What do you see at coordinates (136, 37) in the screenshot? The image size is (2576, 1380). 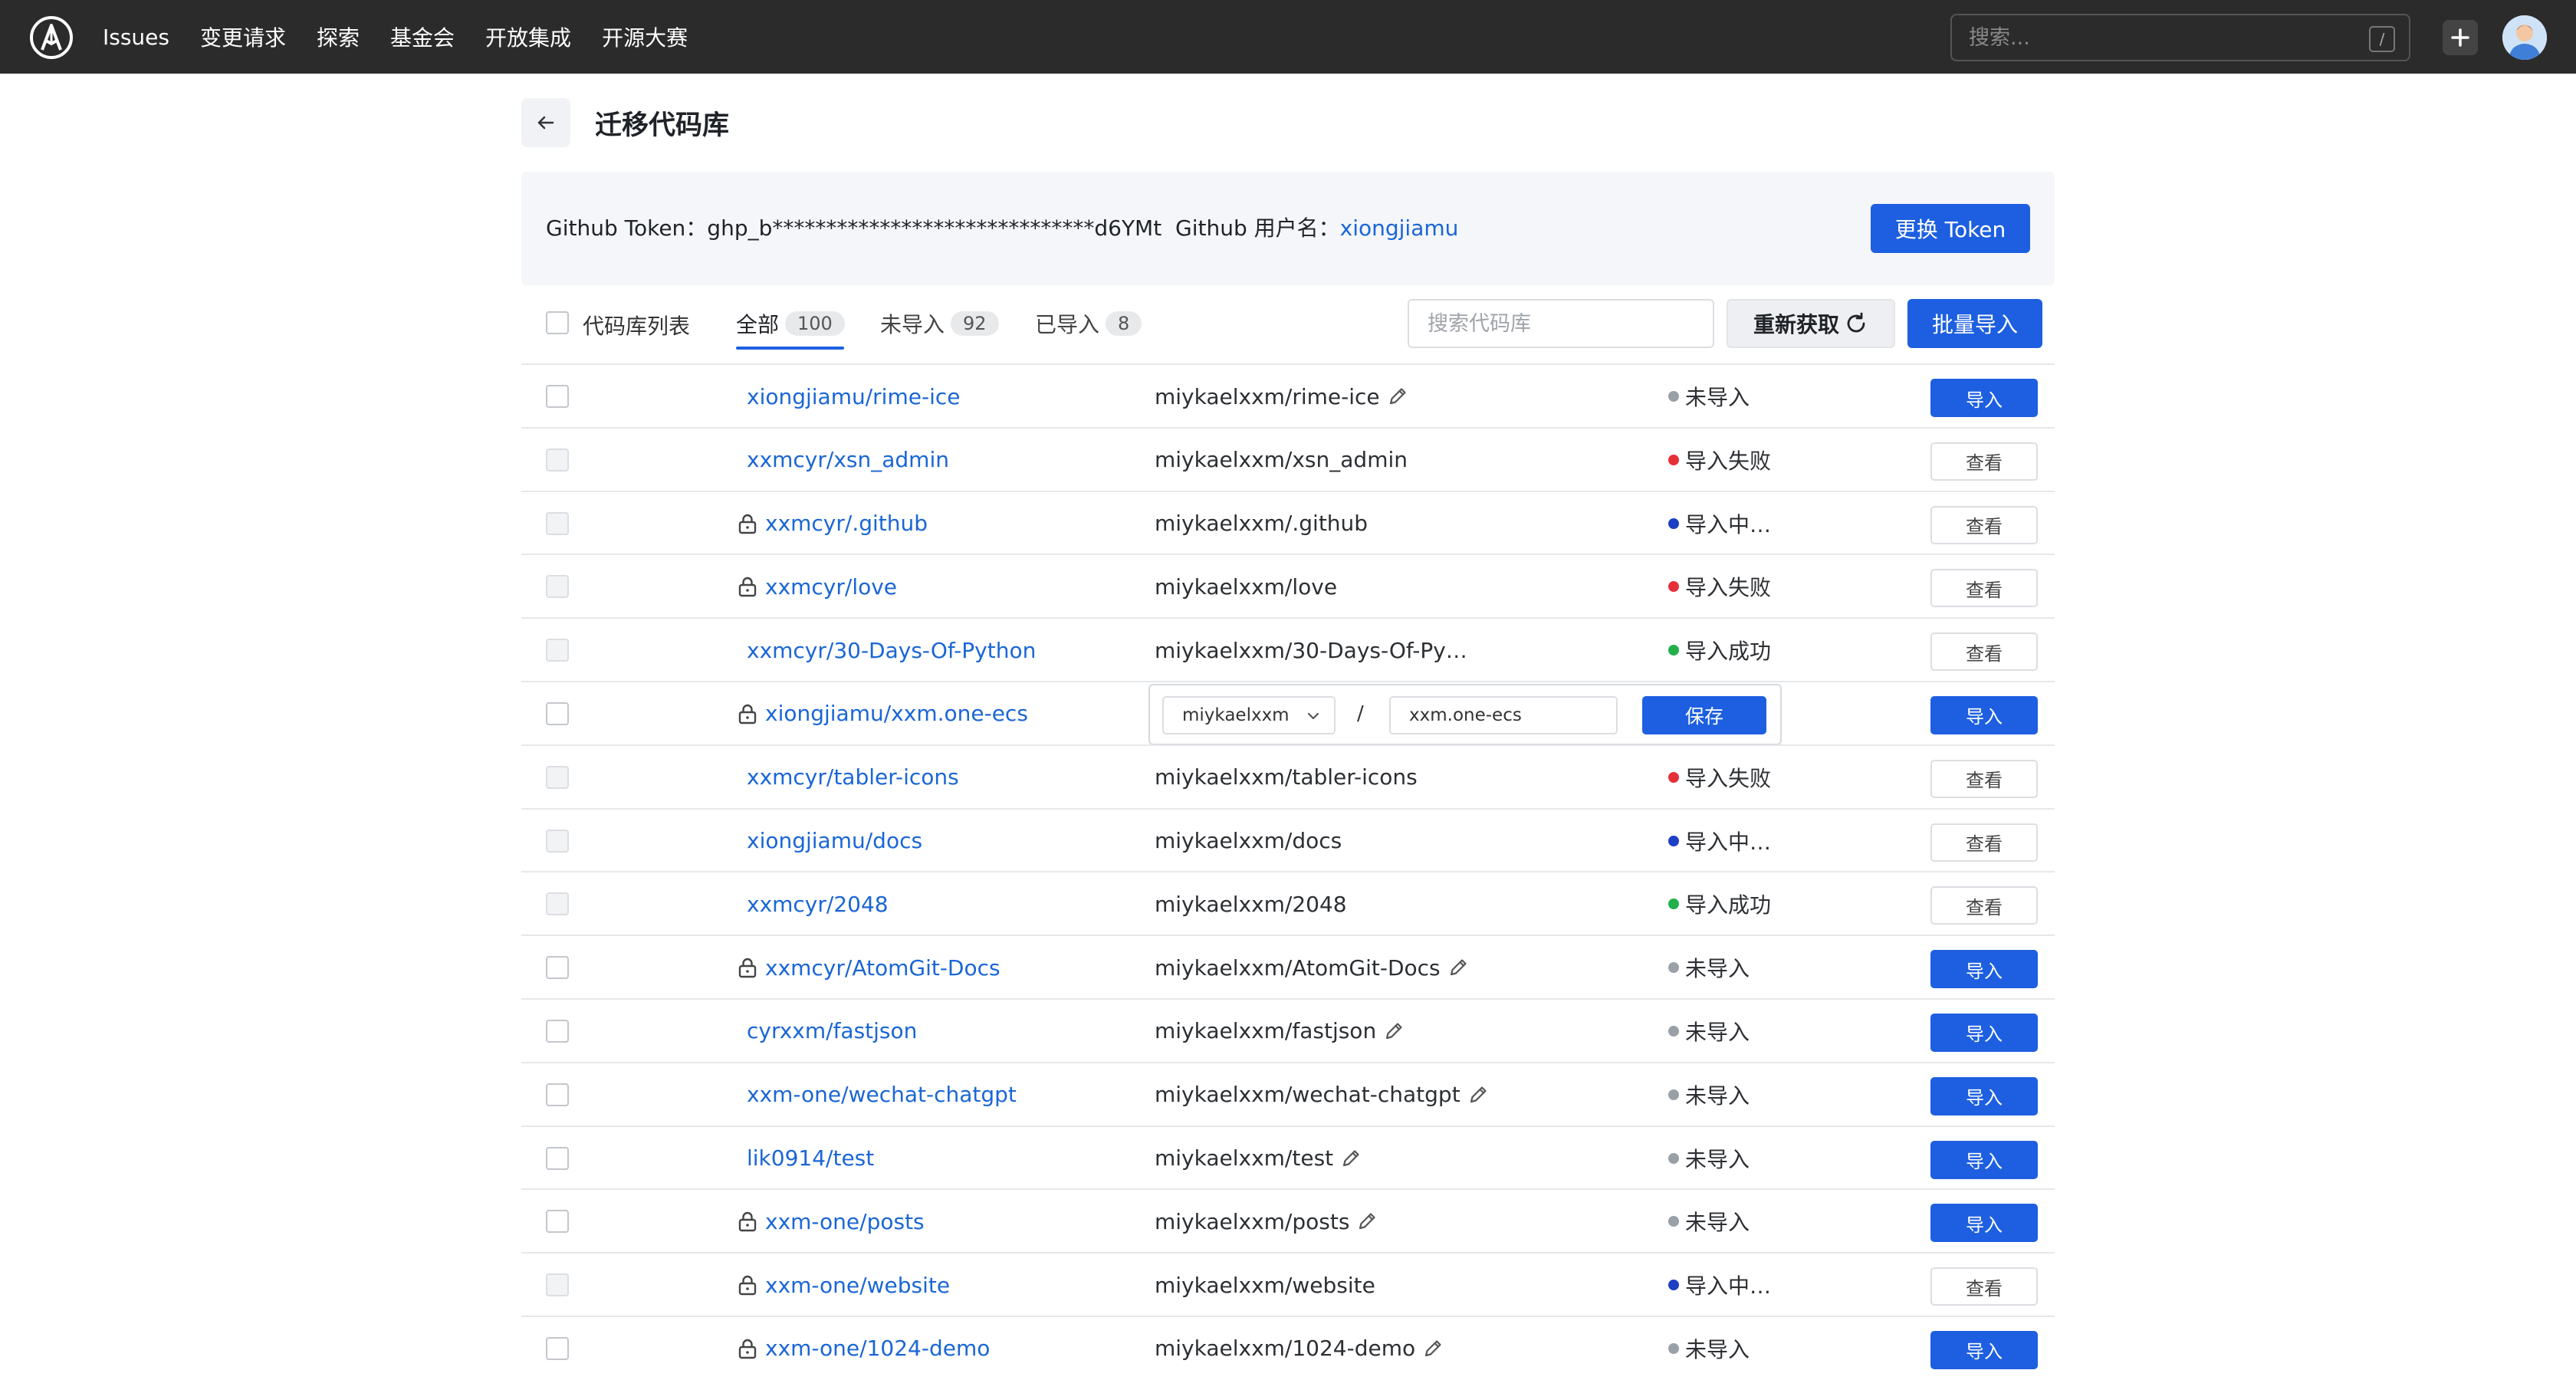 I see `nav-item-issues: Issues` at bounding box center [136, 37].